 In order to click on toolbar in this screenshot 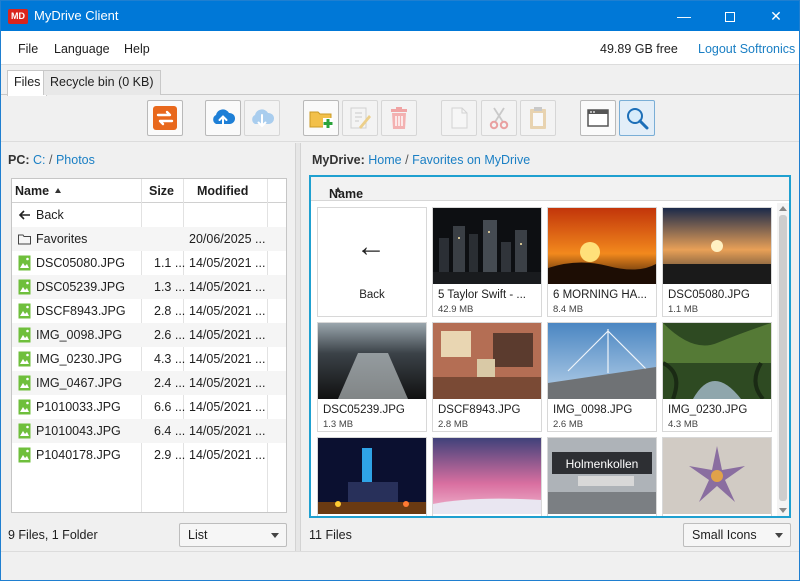, I will do `click(400, 119)`.